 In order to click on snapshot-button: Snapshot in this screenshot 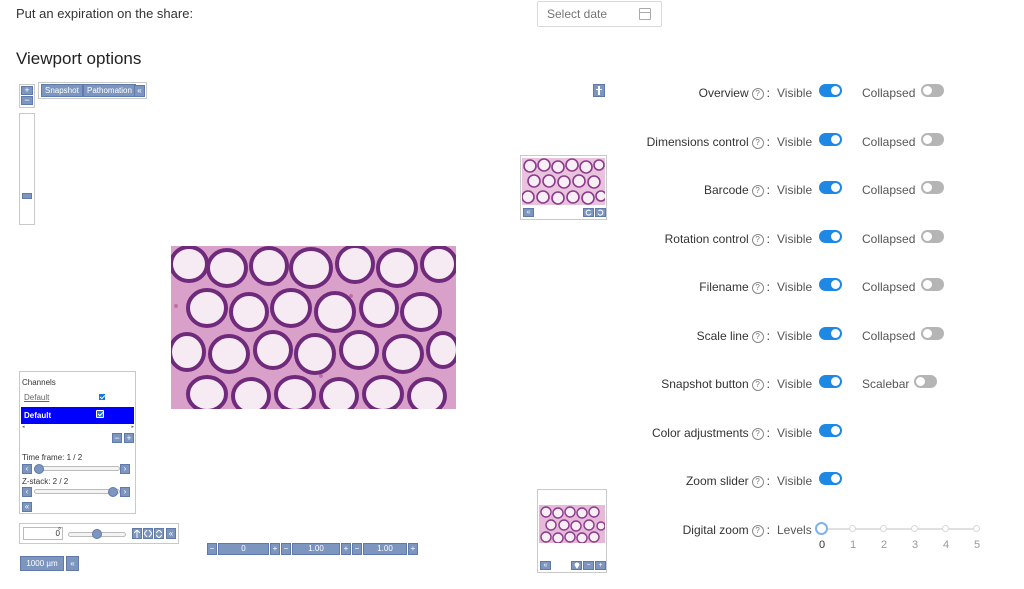, I will do `click(62, 90)`.